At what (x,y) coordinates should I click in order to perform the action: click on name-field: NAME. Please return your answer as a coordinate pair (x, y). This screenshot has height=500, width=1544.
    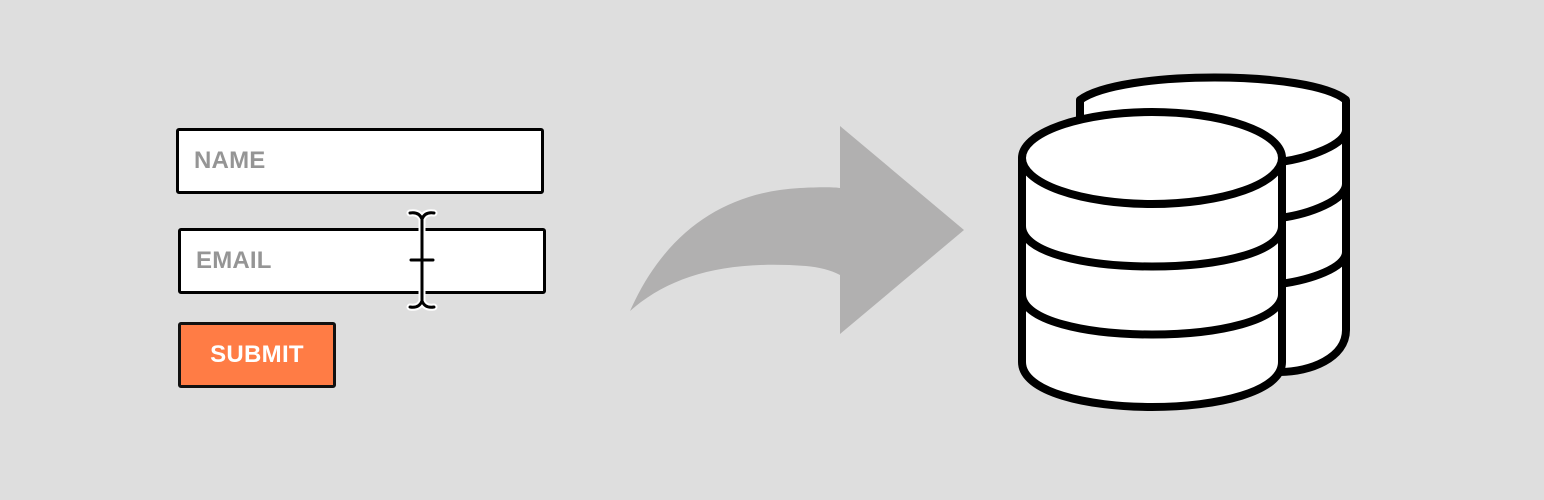
    Looking at the image, I should click on (360, 161).